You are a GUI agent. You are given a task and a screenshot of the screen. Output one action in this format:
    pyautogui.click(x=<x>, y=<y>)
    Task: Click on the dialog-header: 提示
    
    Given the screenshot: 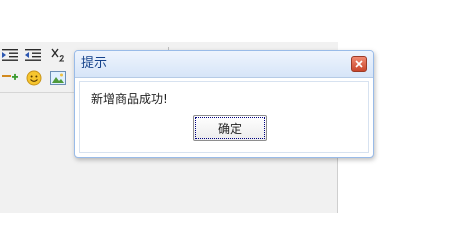 What is the action you would take?
    pyautogui.click(x=224, y=64)
    